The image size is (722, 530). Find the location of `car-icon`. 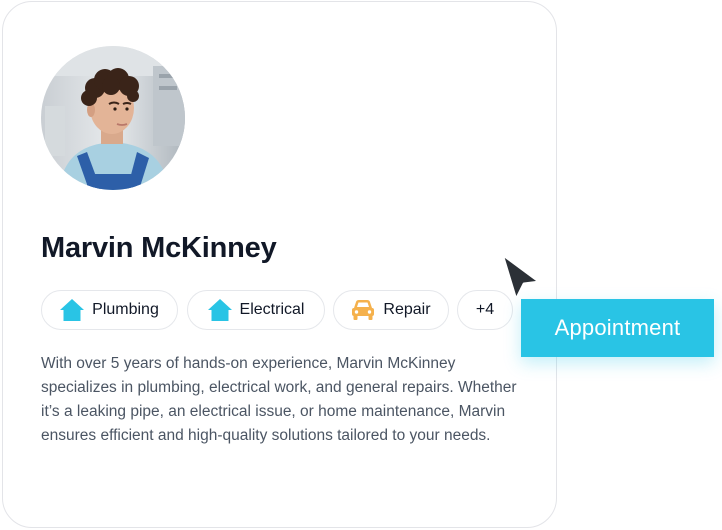

car-icon is located at coordinates (363, 310).